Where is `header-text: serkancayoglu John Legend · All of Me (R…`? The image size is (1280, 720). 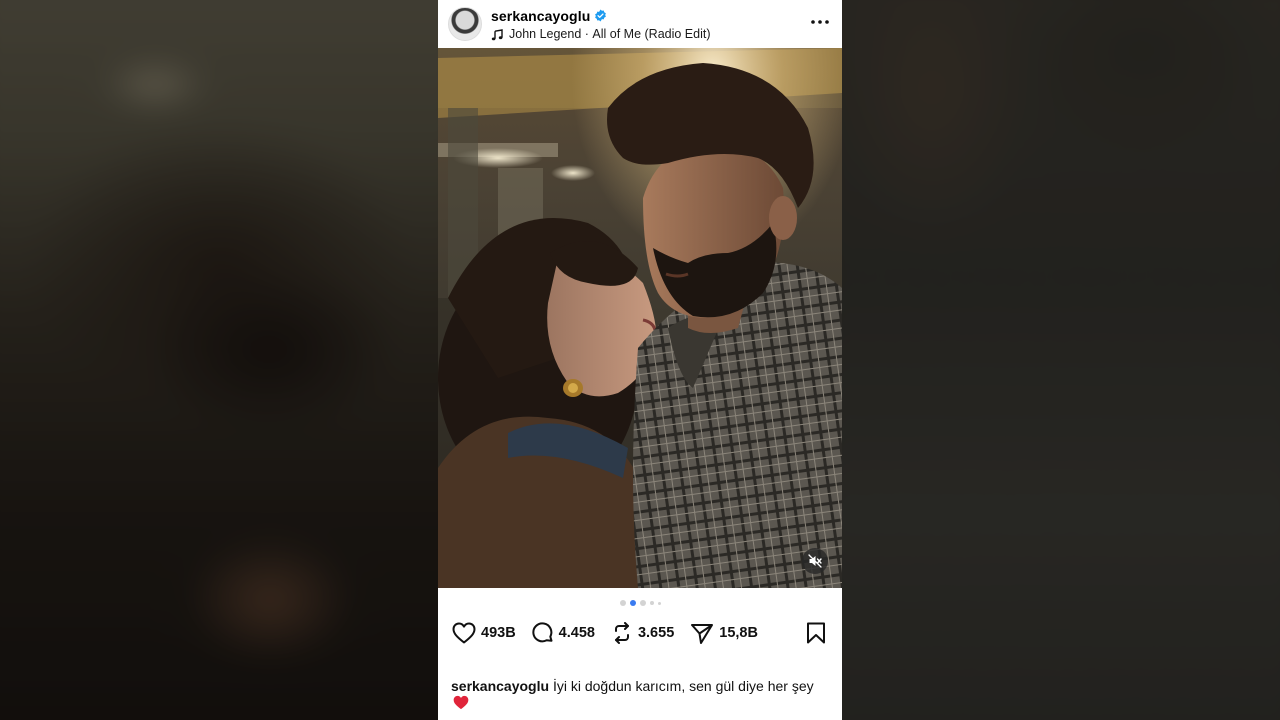 header-text: serkancayoglu John Legend · All of Me (R… is located at coordinates (601, 24).